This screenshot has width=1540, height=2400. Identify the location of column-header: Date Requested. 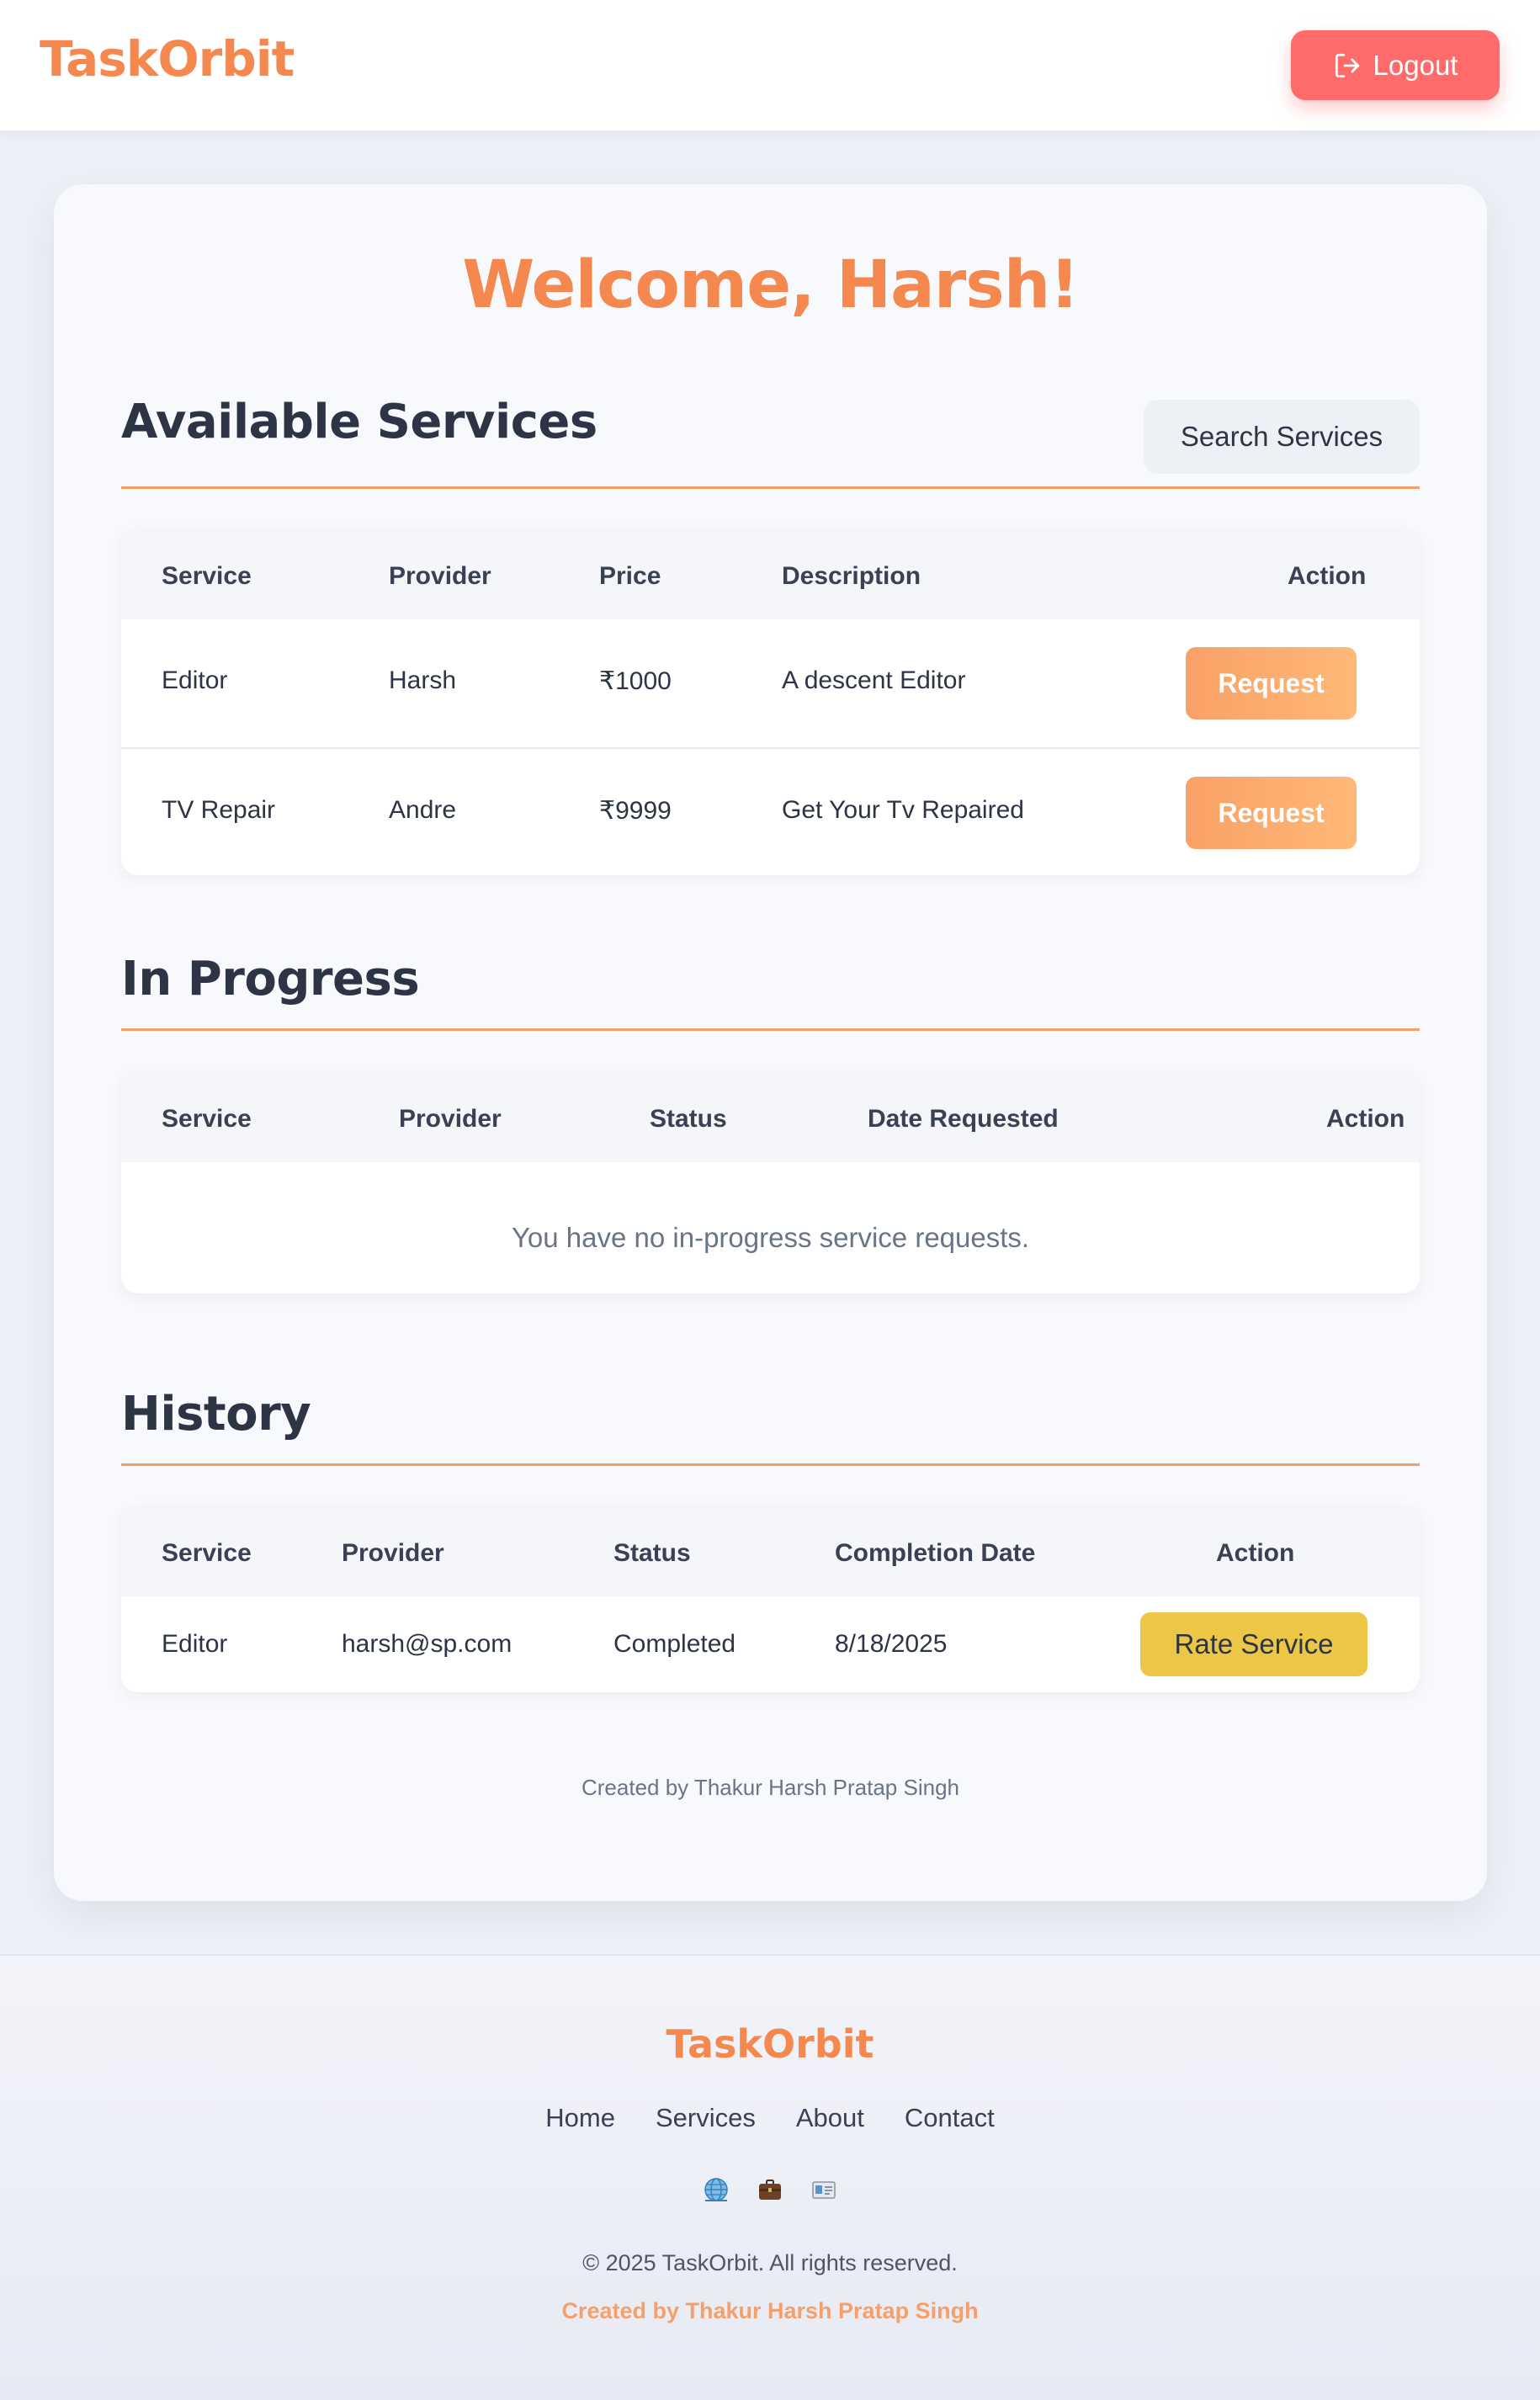
(963, 1119).